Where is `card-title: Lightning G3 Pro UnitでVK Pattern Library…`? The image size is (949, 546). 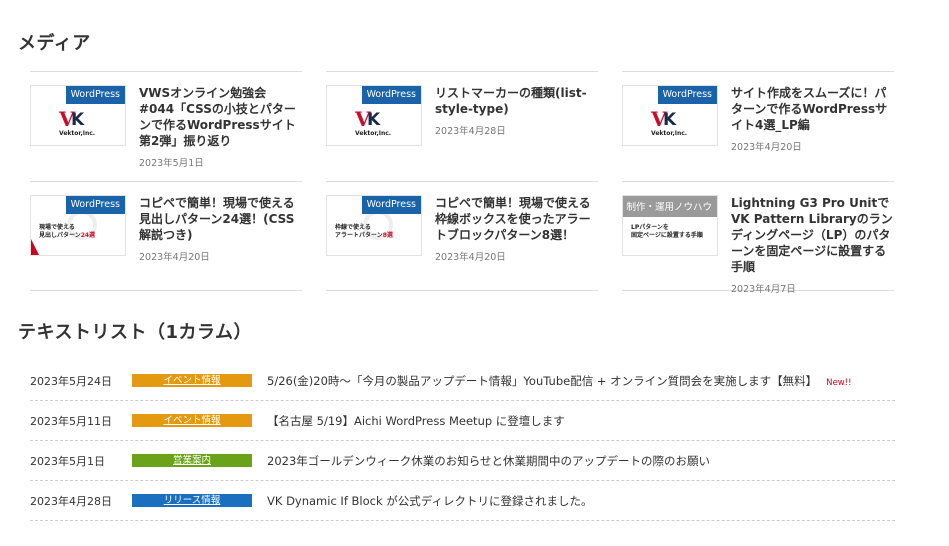 card-title: Lightning G3 Pro UnitでVK Pattern Library… is located at coordinates (812, 235).